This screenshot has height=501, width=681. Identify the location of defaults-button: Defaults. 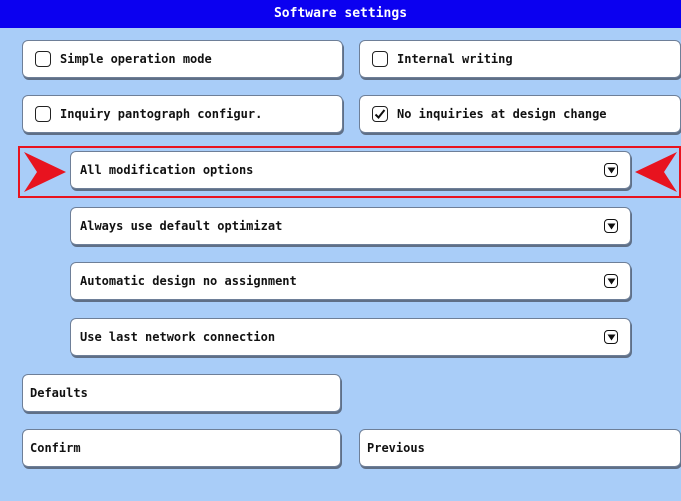
(181, 393).